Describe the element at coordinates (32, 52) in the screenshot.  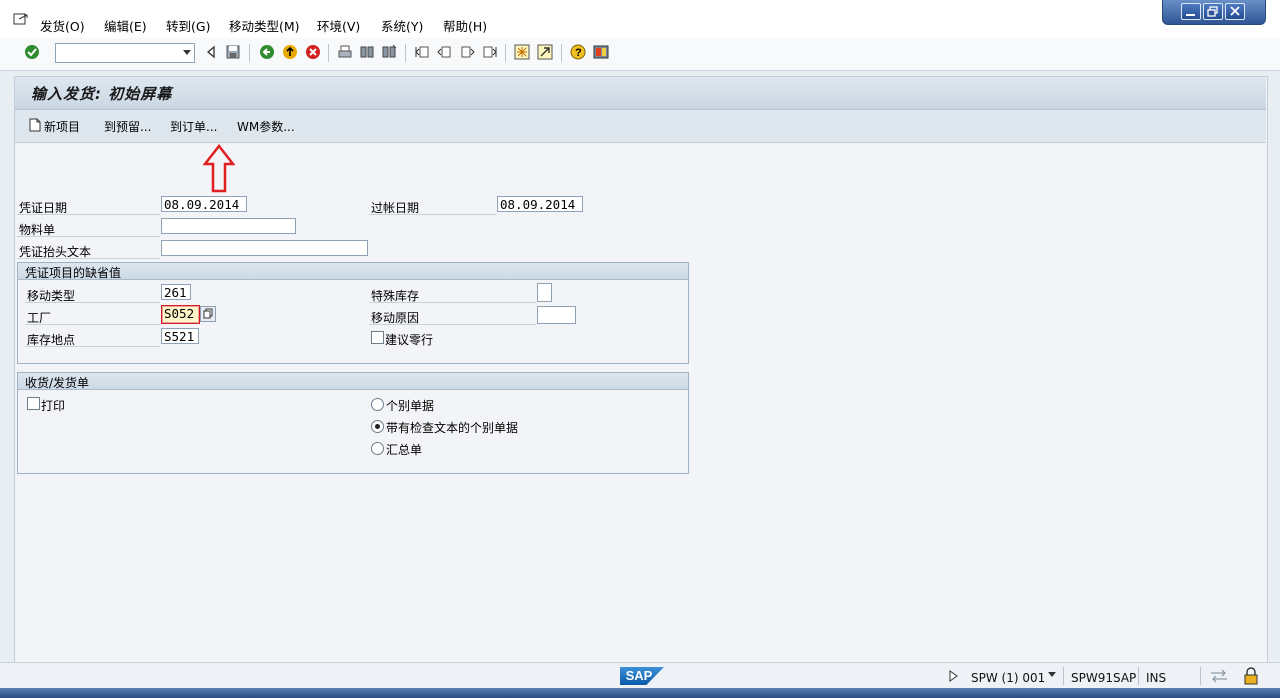
I see `check-icon` at that location.